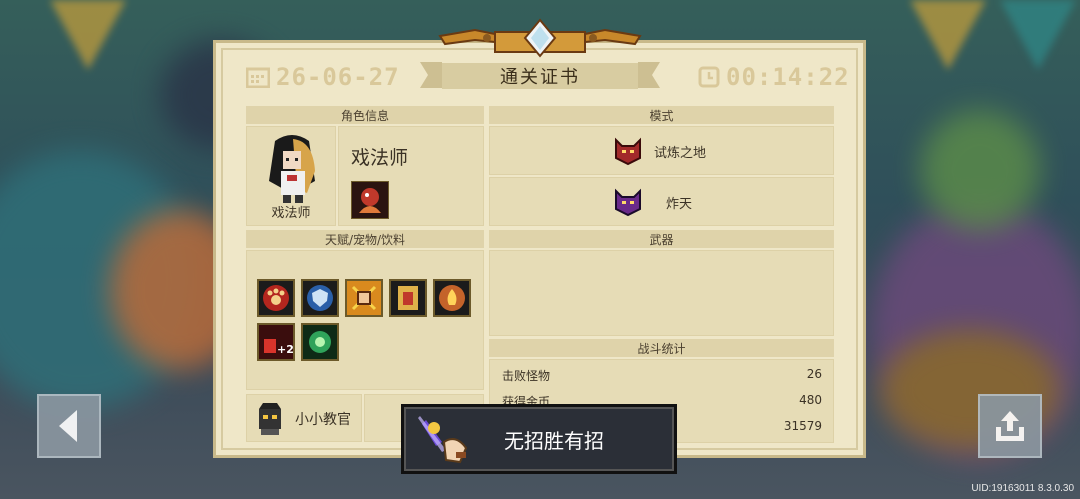 Image resolution: width=1080 pixels, height=499 pixels. What do you see at coordinates (788, 77) in the screenshot?
I see `time-text: 00:14:22` at bounding box center [788, 77].